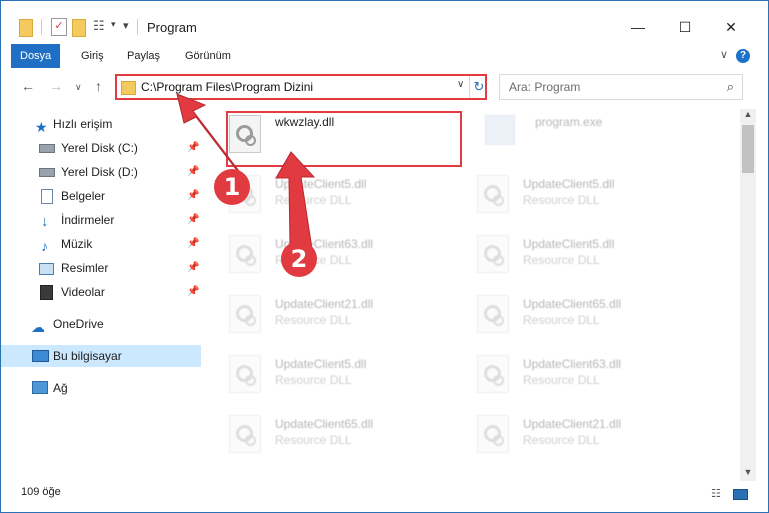 Image resolution: width=769 pixels, height=513 pixels. I want to click on annotation-arrows, so click(246, 171).